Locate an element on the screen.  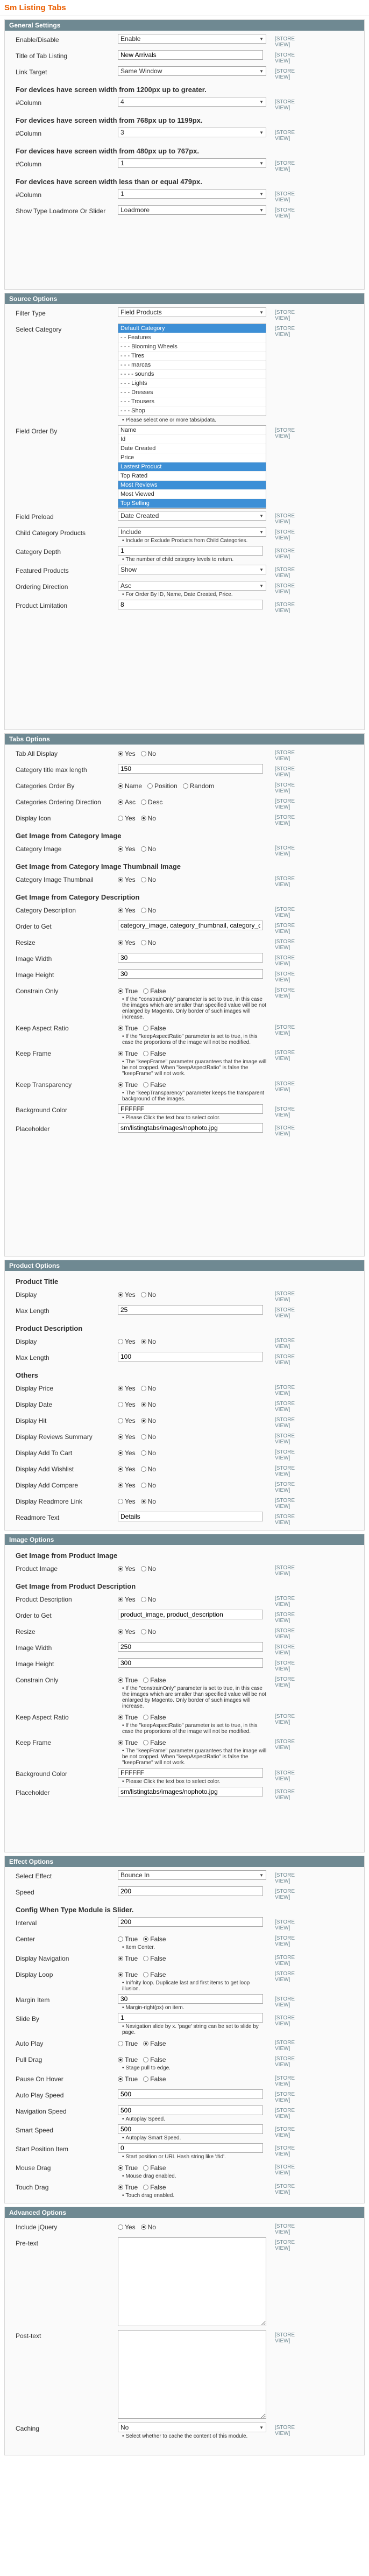
select-featured-products: Show ▼ is located at coordinates (192, 569).